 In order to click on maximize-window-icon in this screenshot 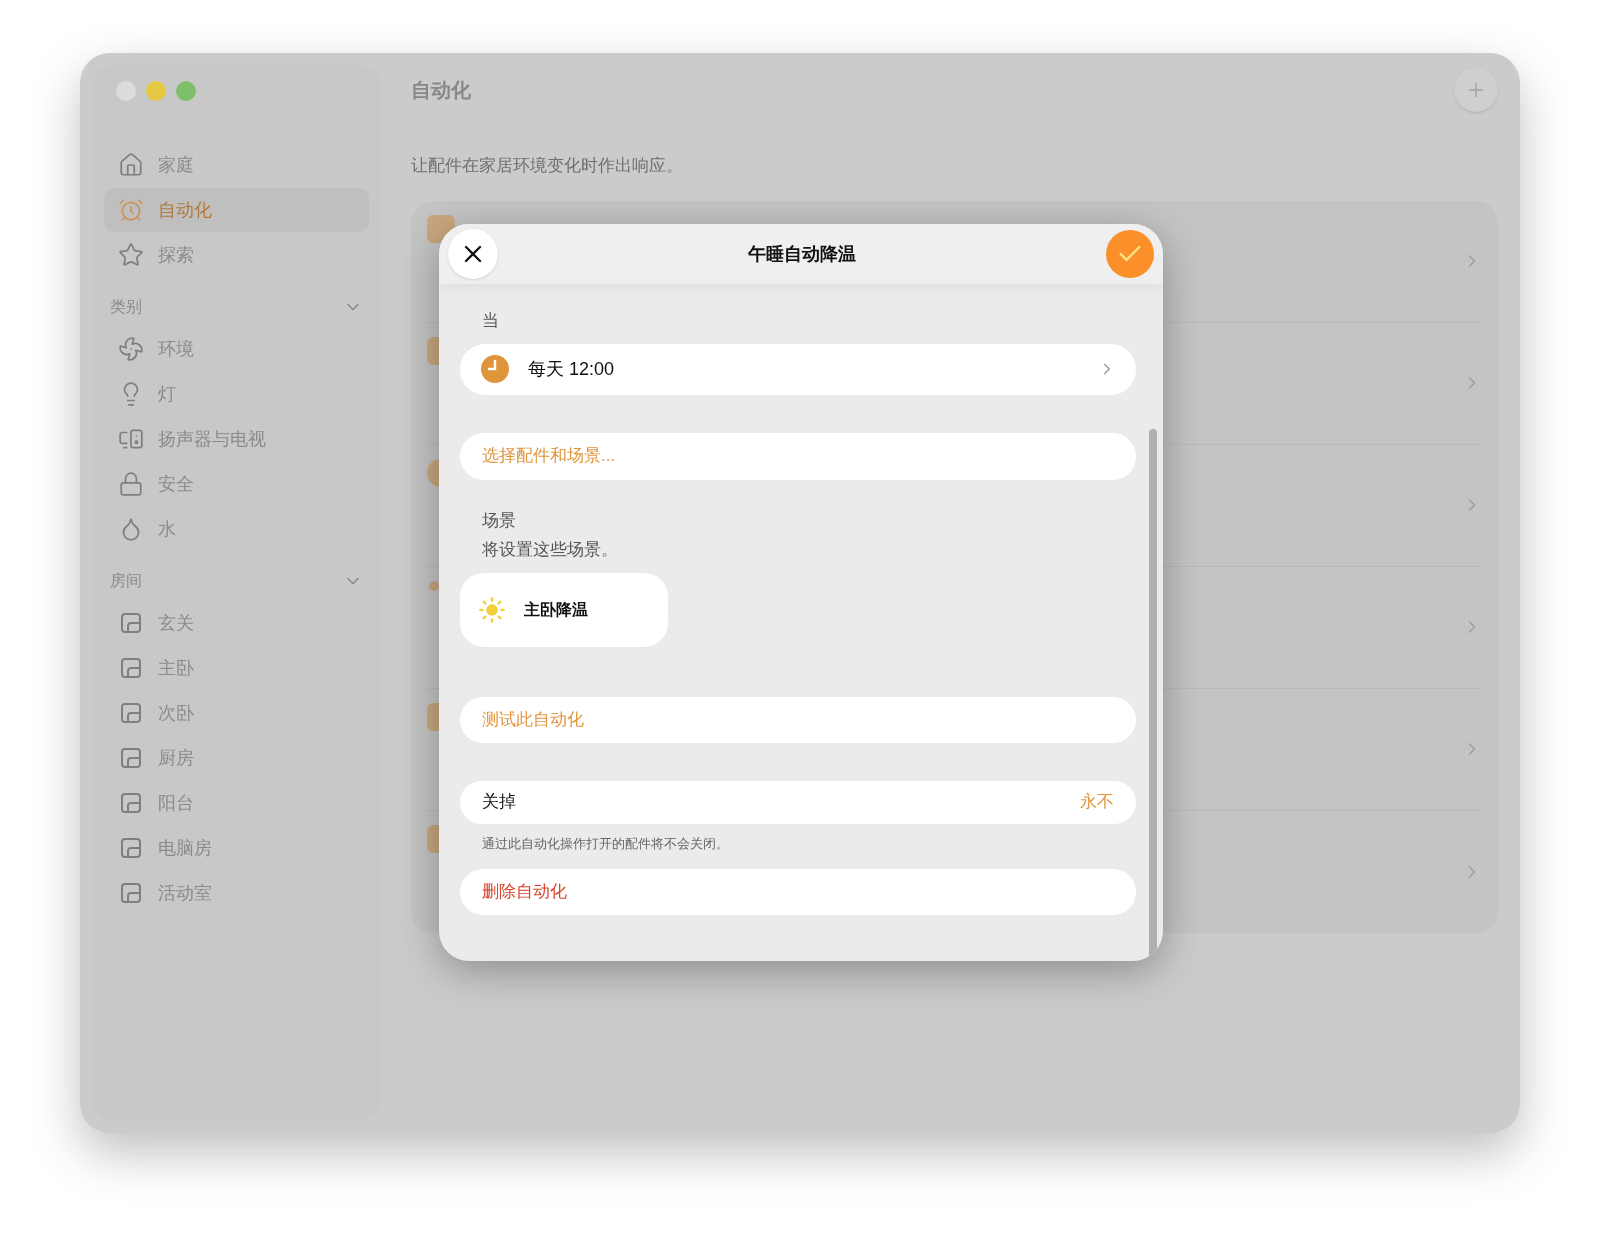, I will do `click(186, 91)`.